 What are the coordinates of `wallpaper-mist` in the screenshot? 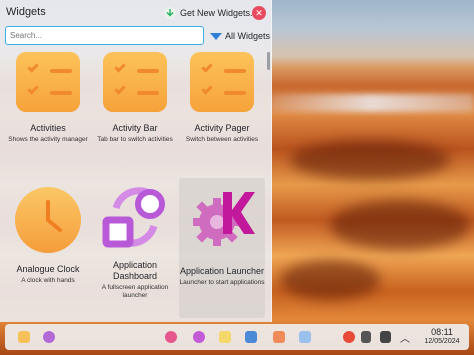 It's located at (372, 103).